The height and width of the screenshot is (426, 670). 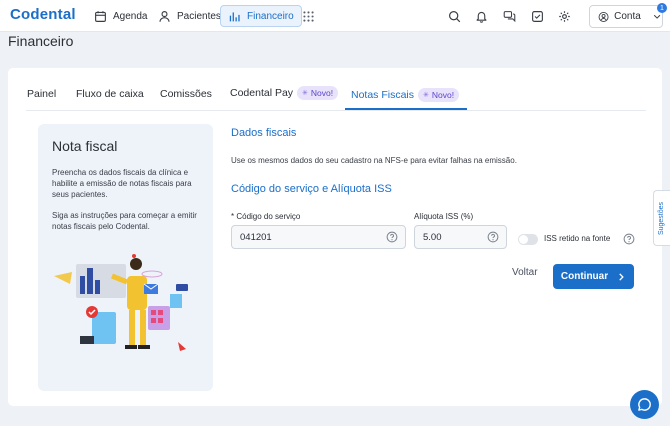 I want to click on bar-chart-icon, so click(x=234, y=16).